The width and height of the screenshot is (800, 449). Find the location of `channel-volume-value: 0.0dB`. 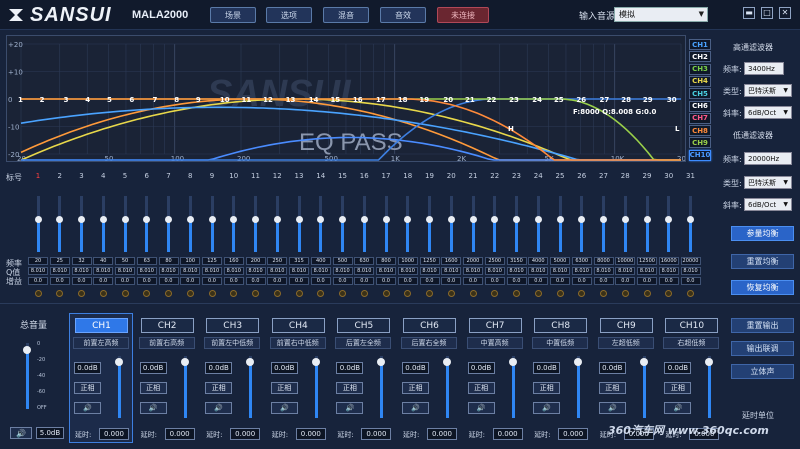

channel-volume-value: 0.0dB is located at coordinates (350, 368).